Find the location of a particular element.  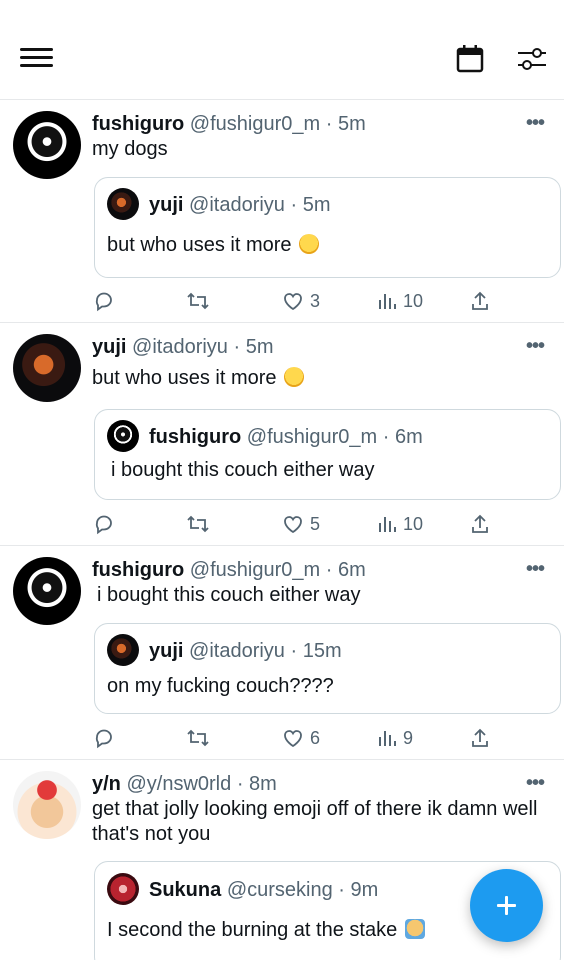

heart-icon is located at coordinates (293, 525).